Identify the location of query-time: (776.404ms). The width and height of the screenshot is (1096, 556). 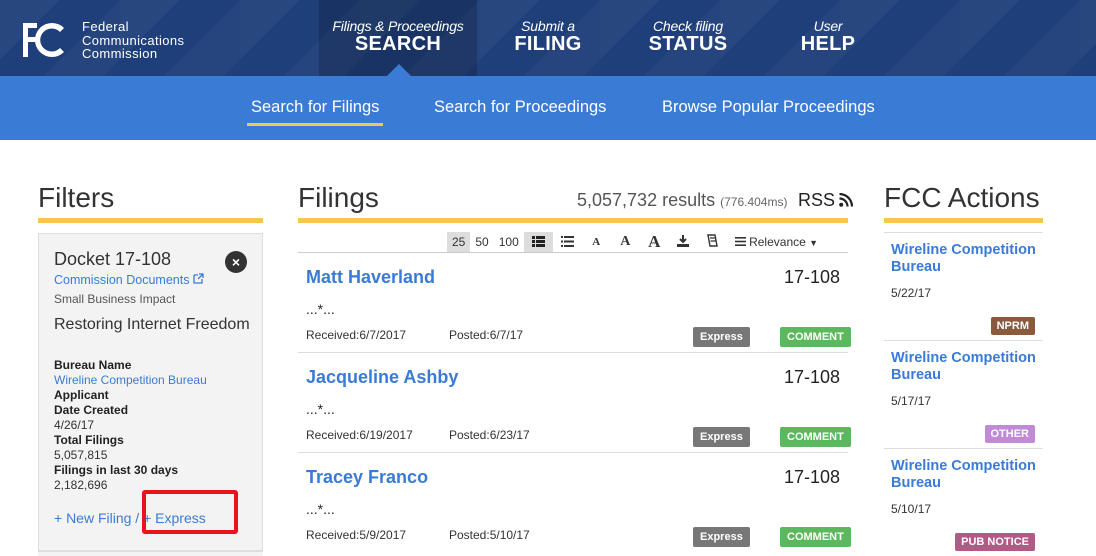
(754, 202).